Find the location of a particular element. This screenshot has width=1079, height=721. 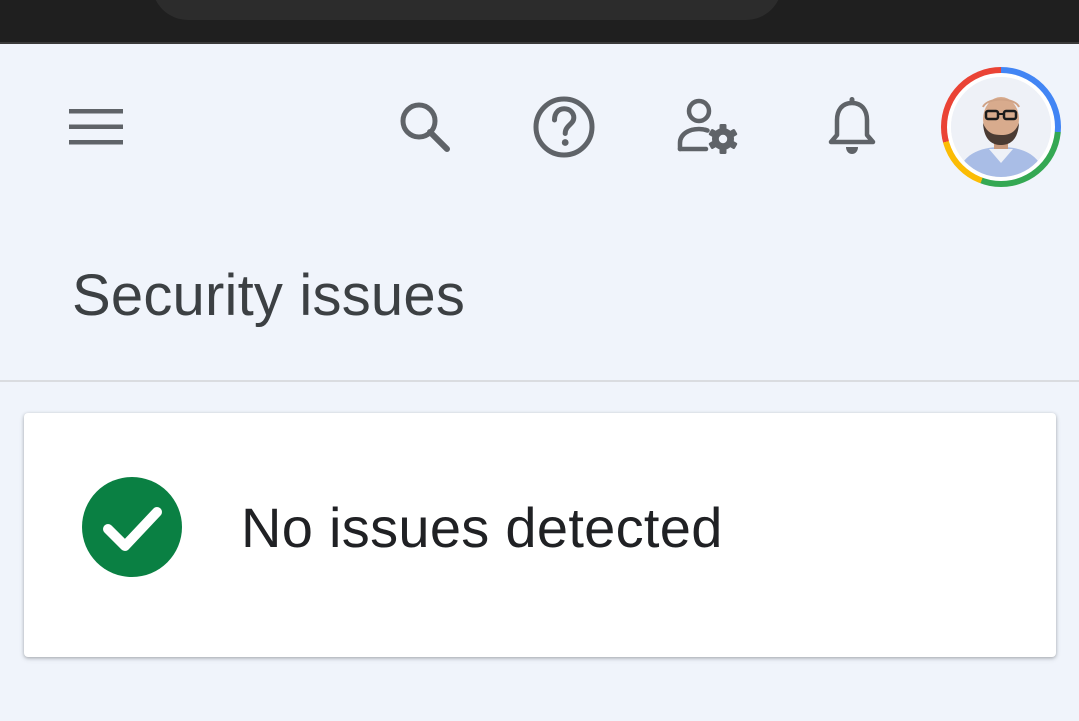

admin-settings-button is located at coordinates (708, 127).